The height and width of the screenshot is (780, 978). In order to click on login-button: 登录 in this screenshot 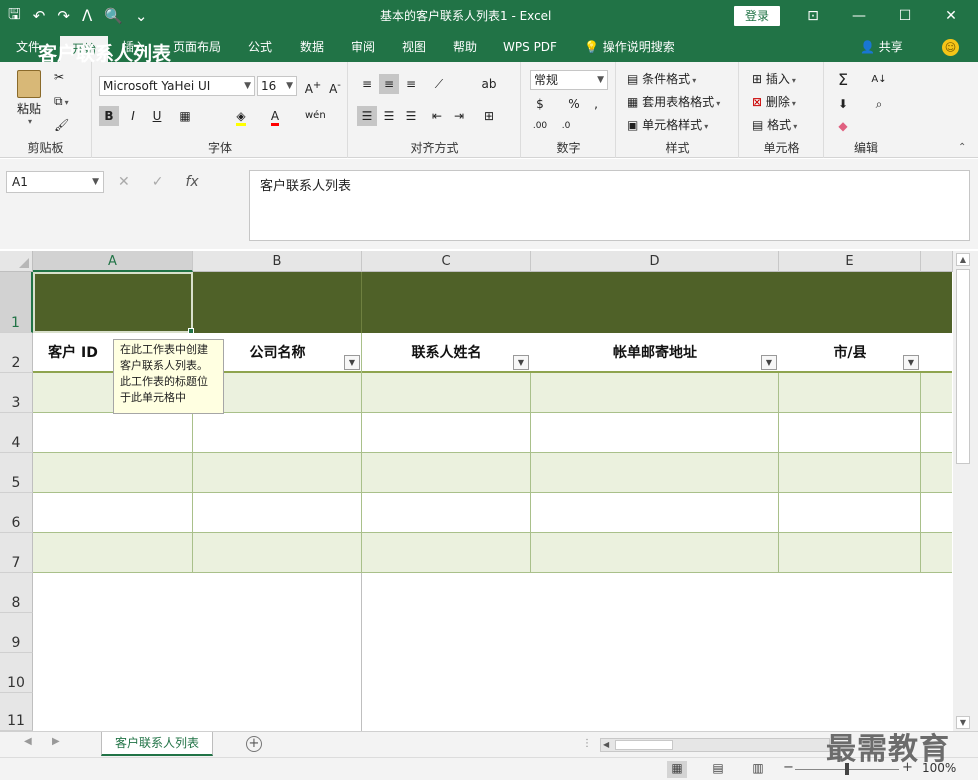, I will do `click(757, 16)`.